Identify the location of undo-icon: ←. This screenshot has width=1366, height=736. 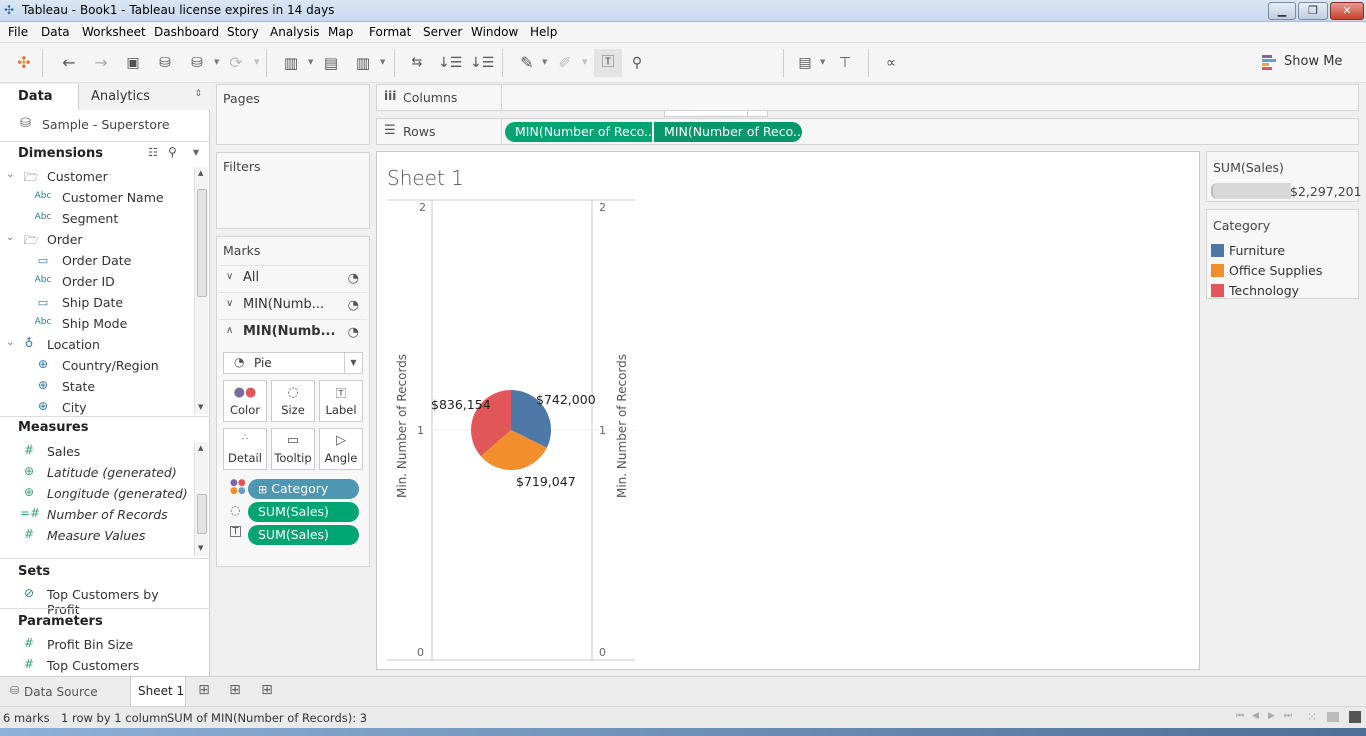
(69, 63).